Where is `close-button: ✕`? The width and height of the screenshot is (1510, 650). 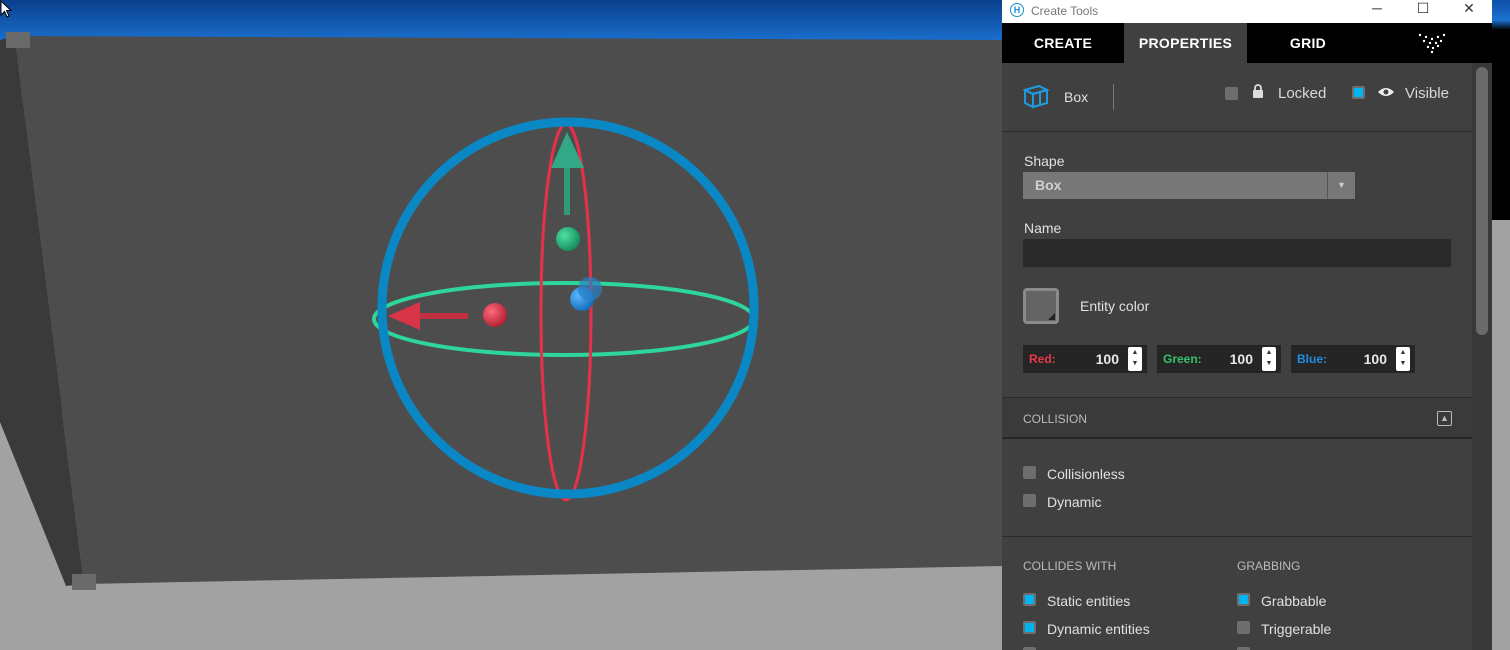
close-button: ✕ is located at coordinates (1469, 11).